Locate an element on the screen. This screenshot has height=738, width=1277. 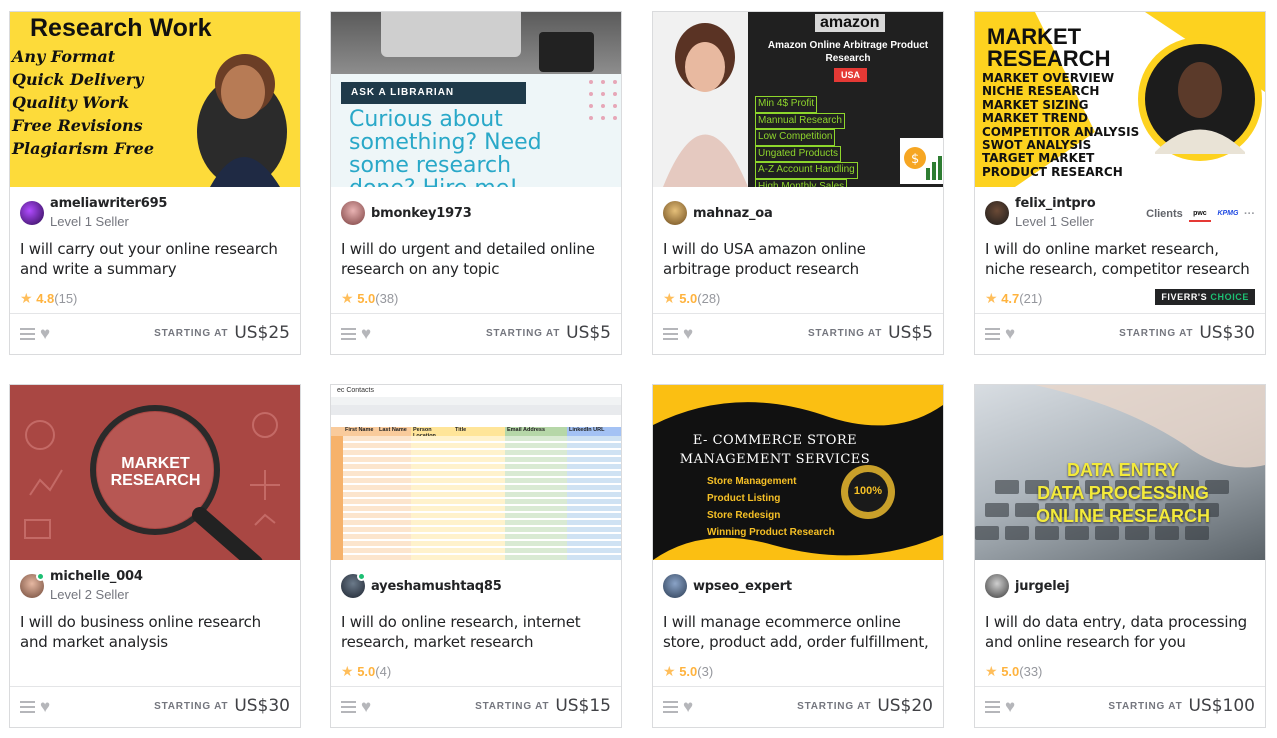
price-value: US$25 is located at coordinates (262, 333).